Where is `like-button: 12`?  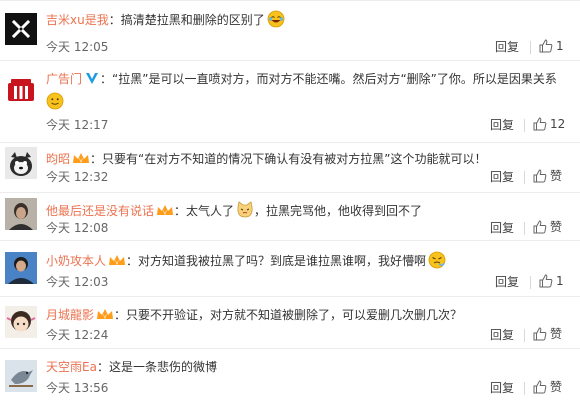 like-button: 12 is located at coordinates (549, 124).